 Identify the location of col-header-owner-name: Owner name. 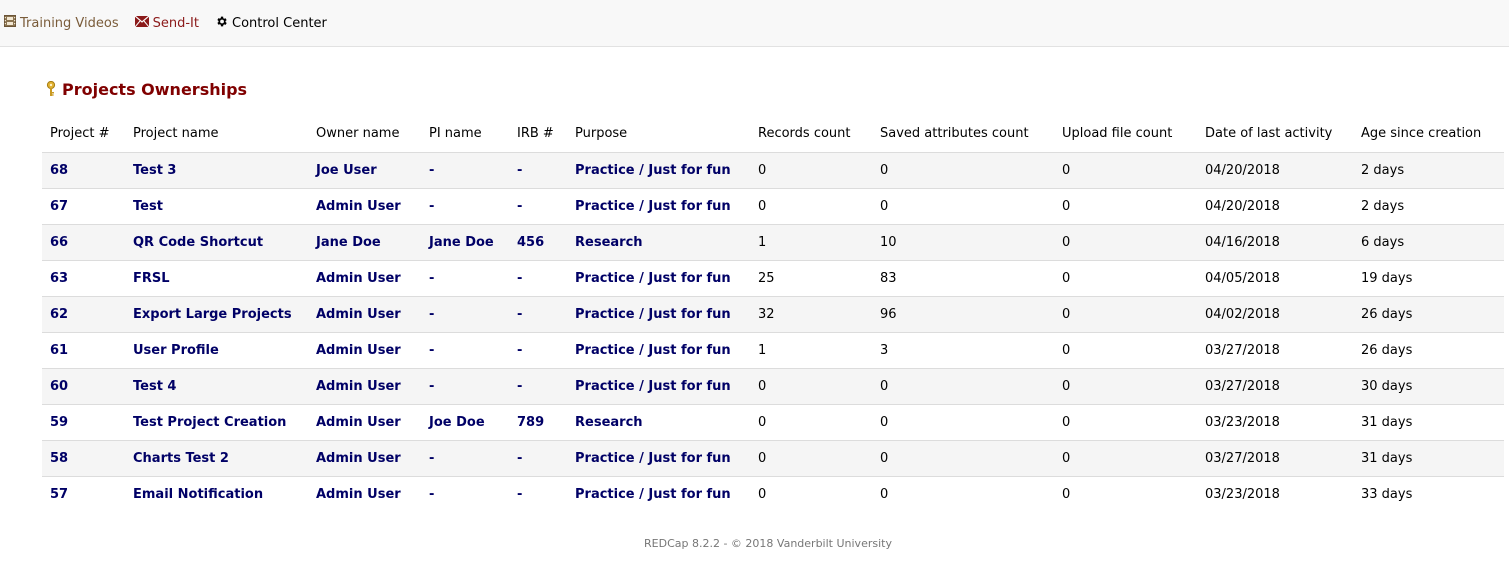
(364, 133).